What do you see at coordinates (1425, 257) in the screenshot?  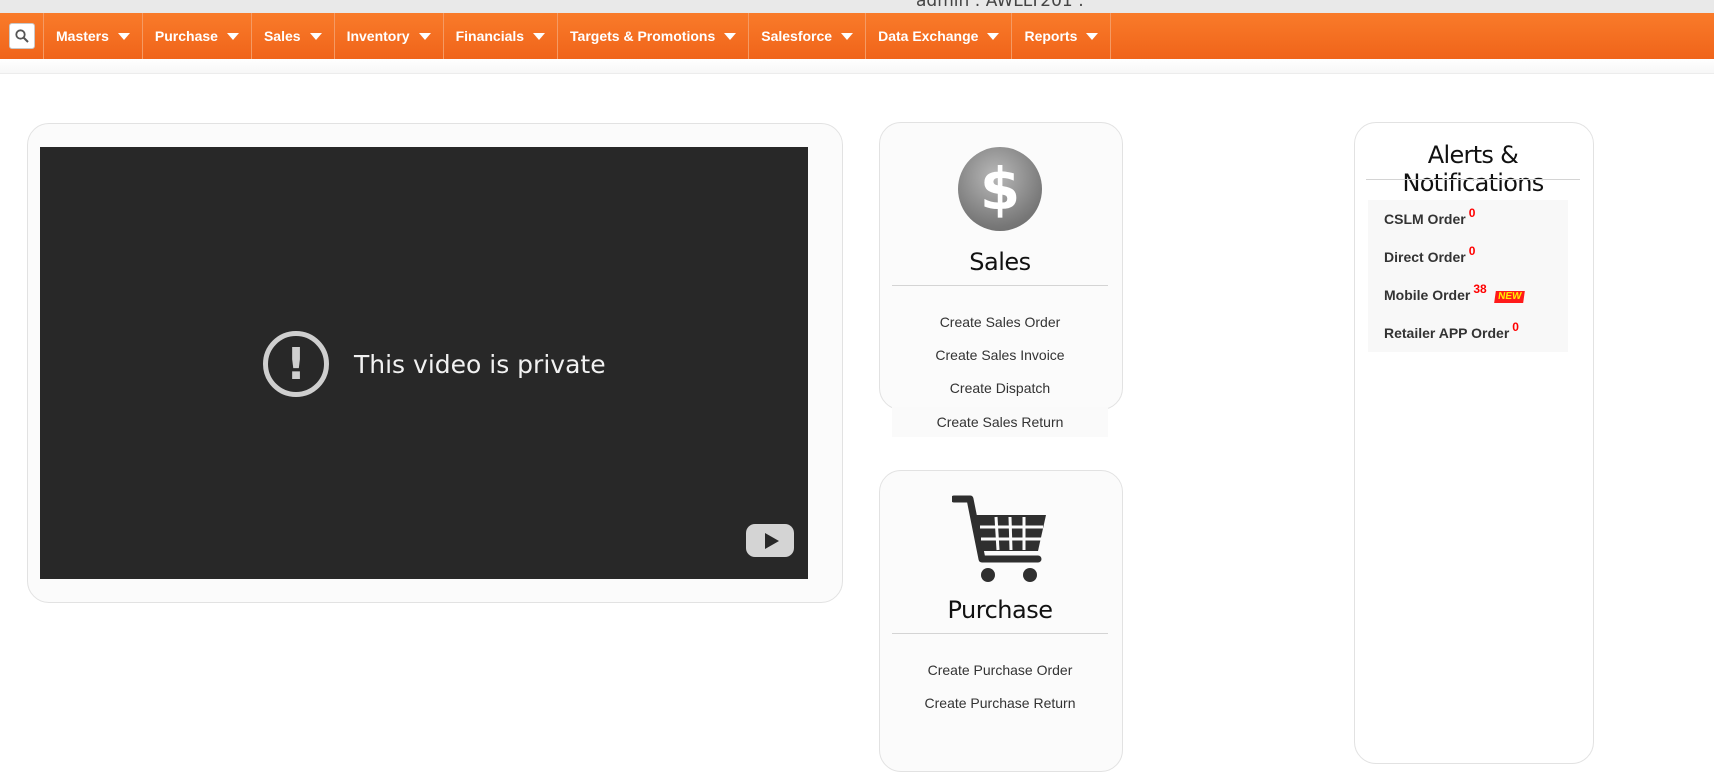 I see `alert-label: Direct Order` at bounding box center [1425, 257].